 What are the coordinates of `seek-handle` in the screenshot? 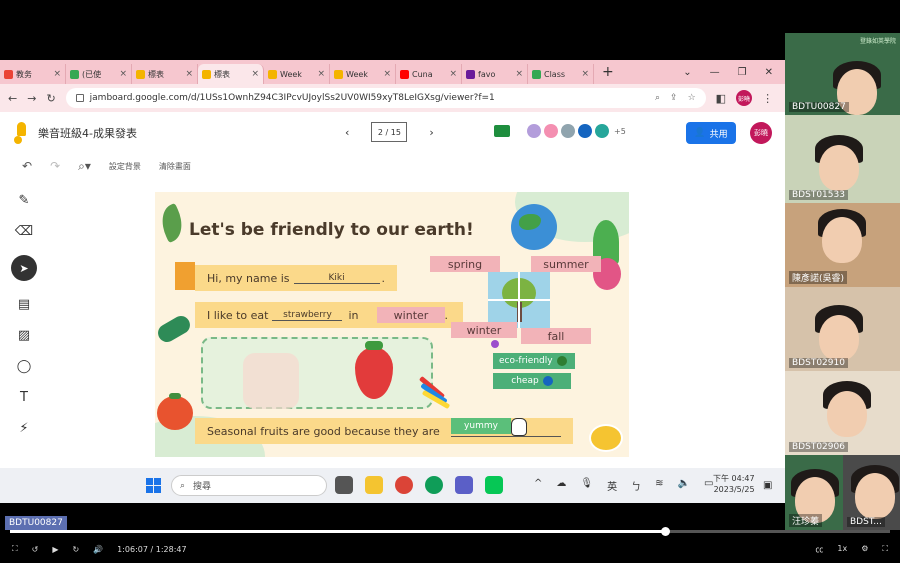 It's located at (665, 531).